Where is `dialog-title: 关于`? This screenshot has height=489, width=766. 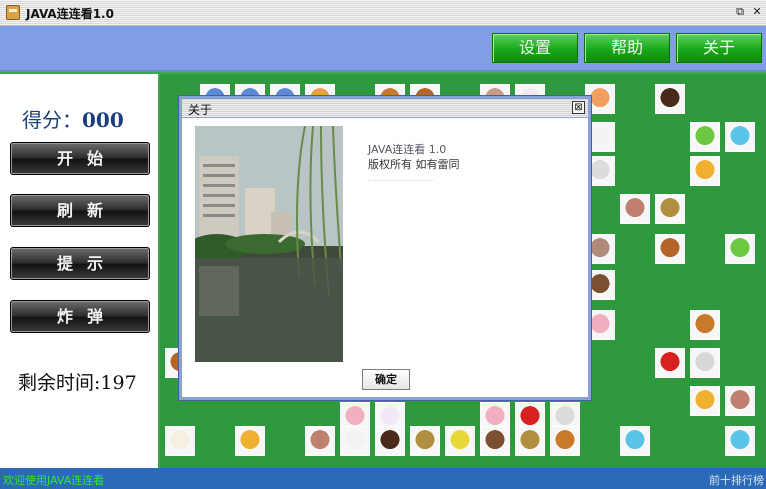 dialog-title: 关于 is located at coordinates (200, 110).